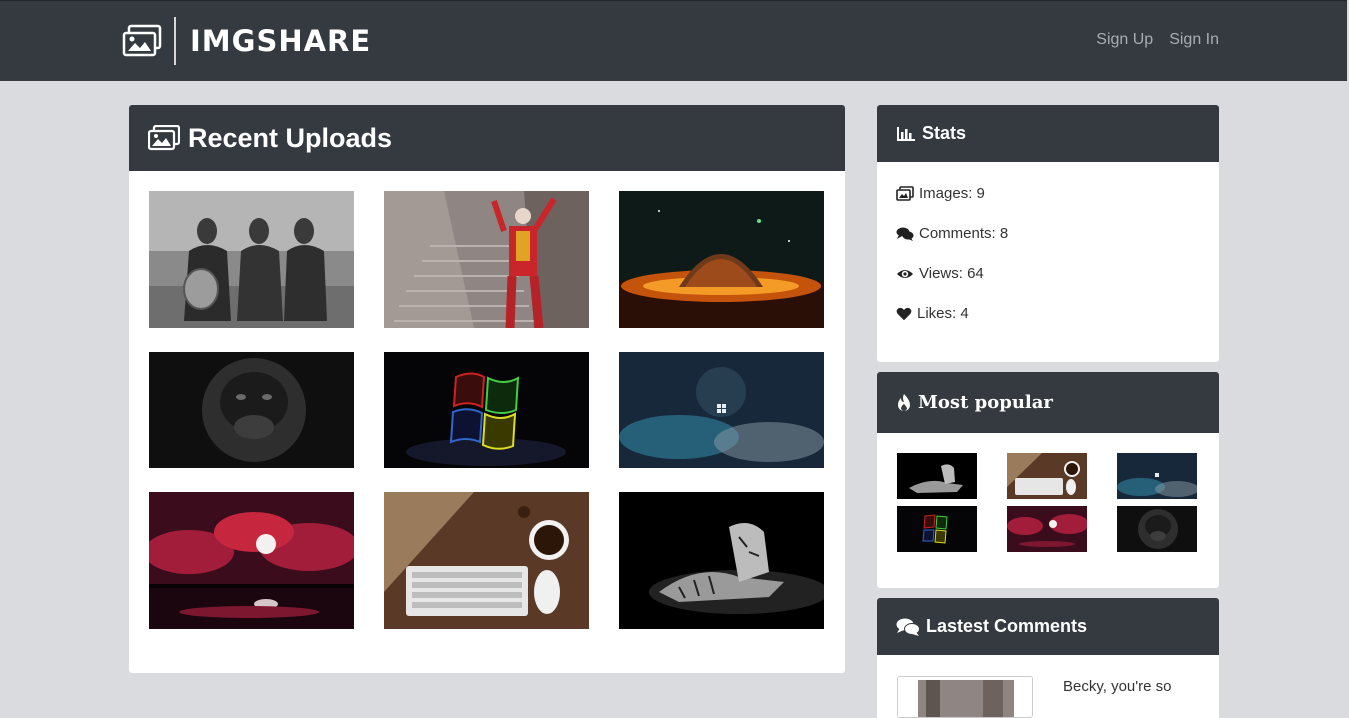 This screenshot has width=1349, height=718. Describe the element at coordinates (251, 560) in the screenshot. I see `image-thumbnail-red-clouds` at that location.